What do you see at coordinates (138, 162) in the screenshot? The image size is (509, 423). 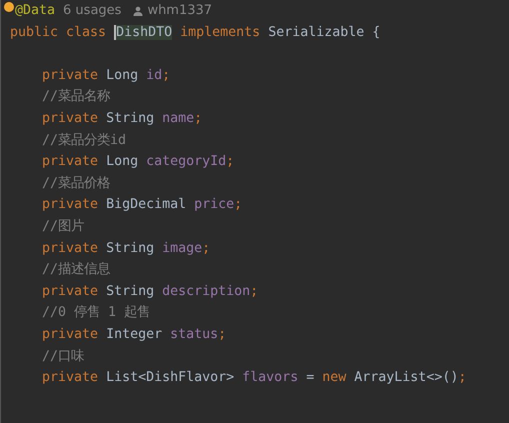 I see `code-line: private Long categoryId;` at bounding box center [138, 162].